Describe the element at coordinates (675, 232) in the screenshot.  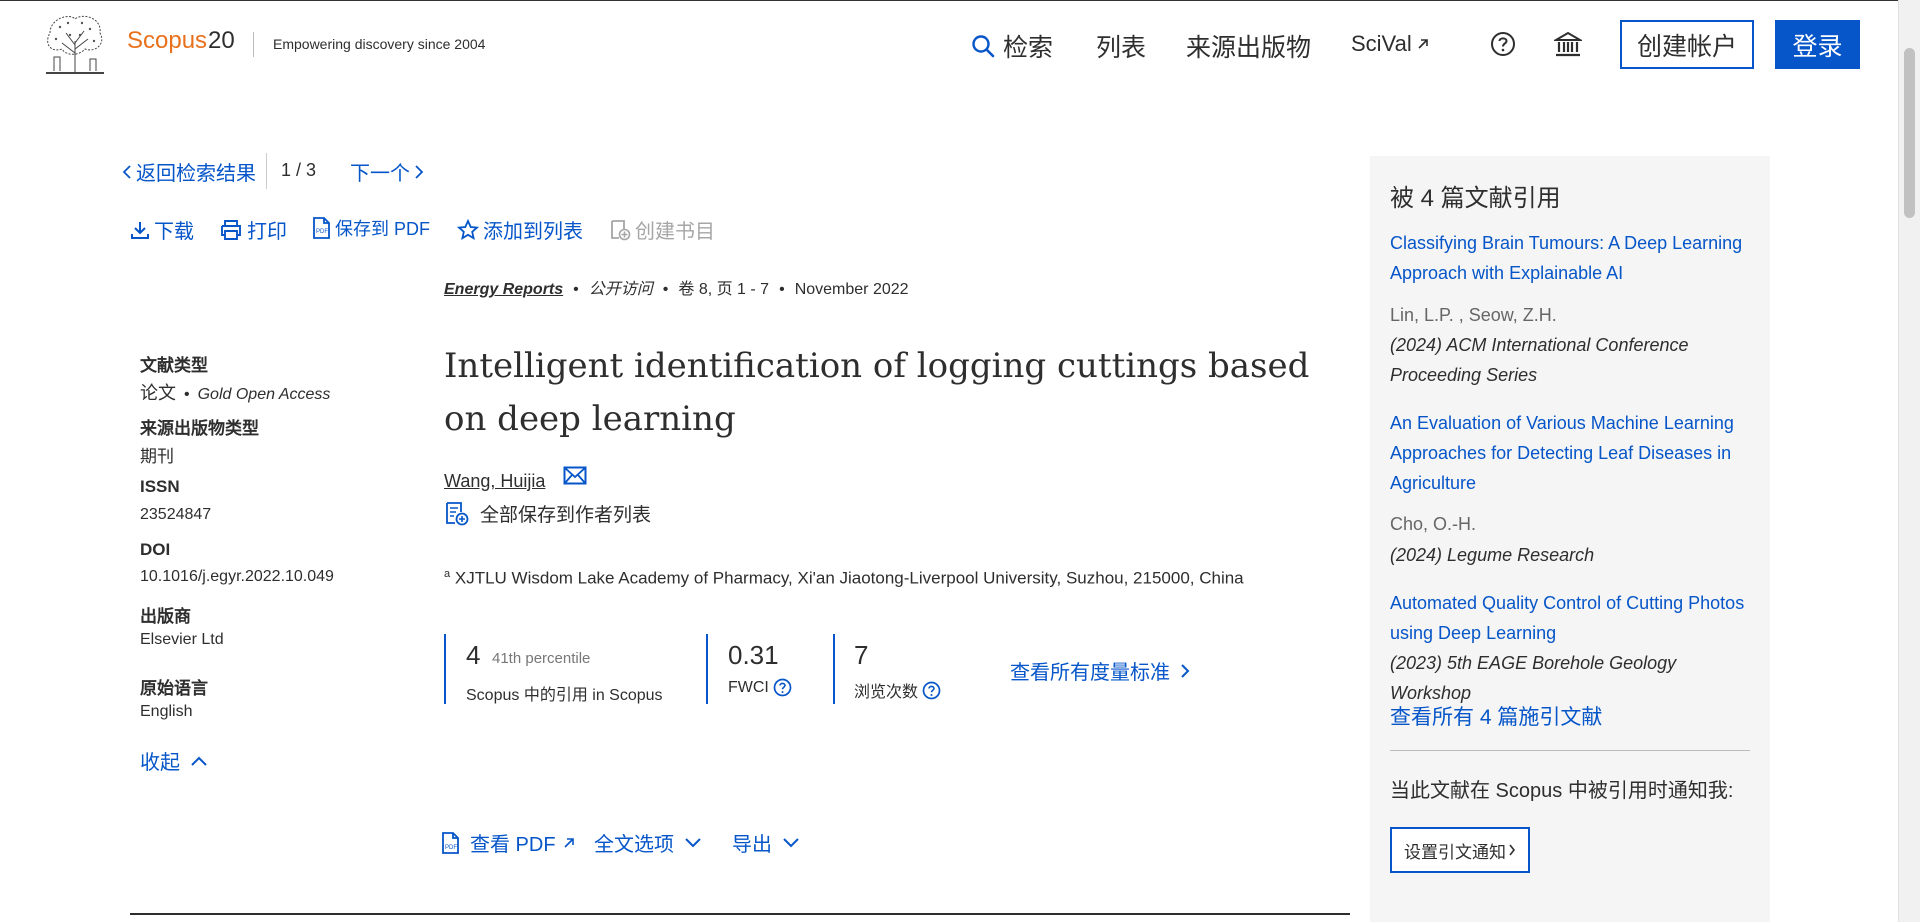
I see `create-bibliography-label: 创建书目` at that location.